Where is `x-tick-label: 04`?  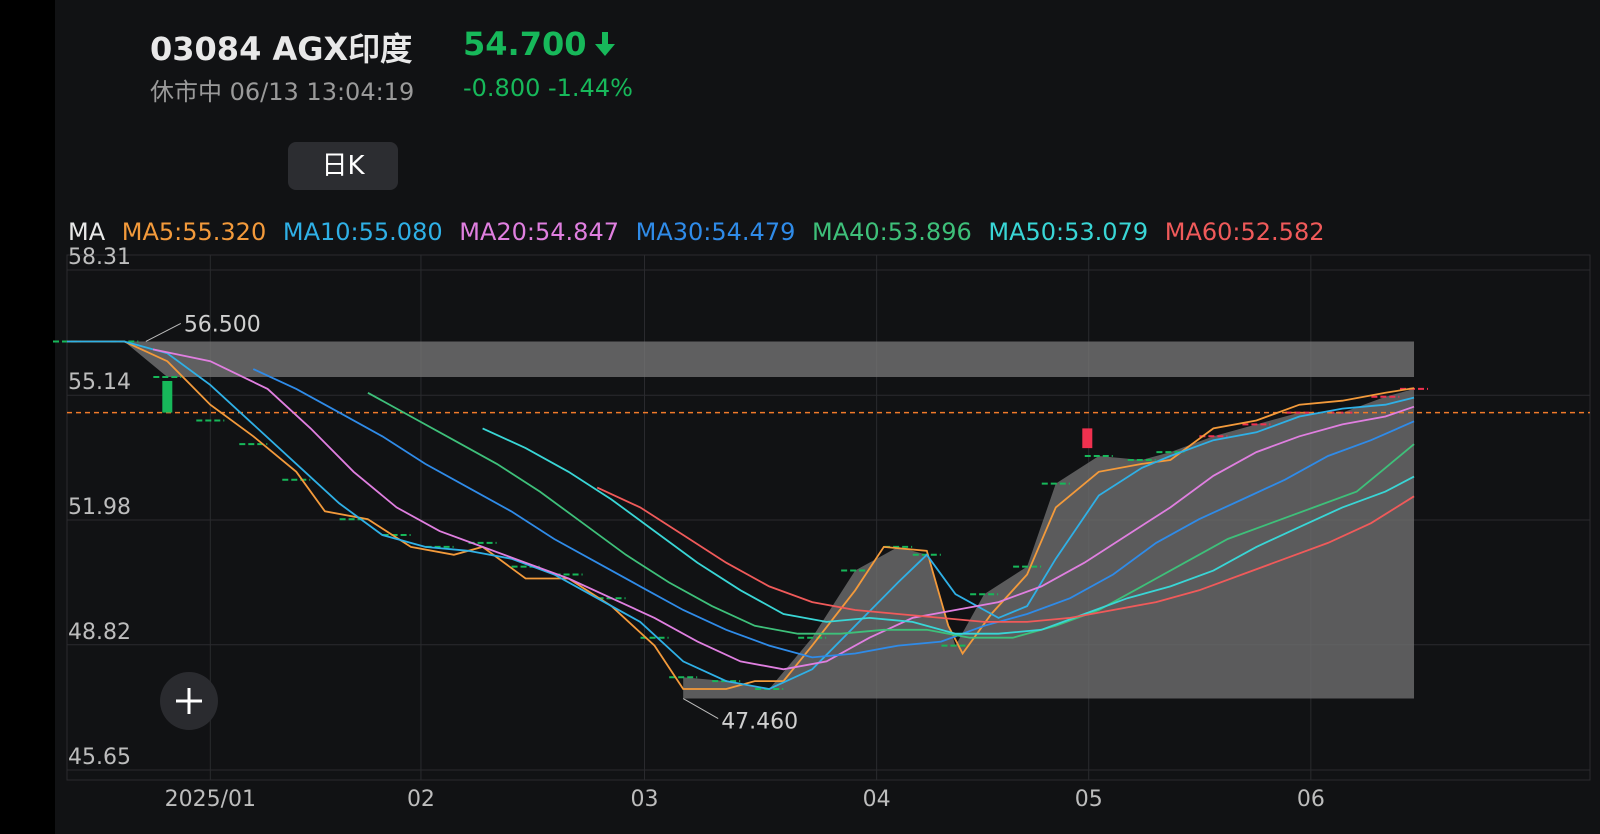 x-tick-label: 04 is located at coordinates (877, 799).